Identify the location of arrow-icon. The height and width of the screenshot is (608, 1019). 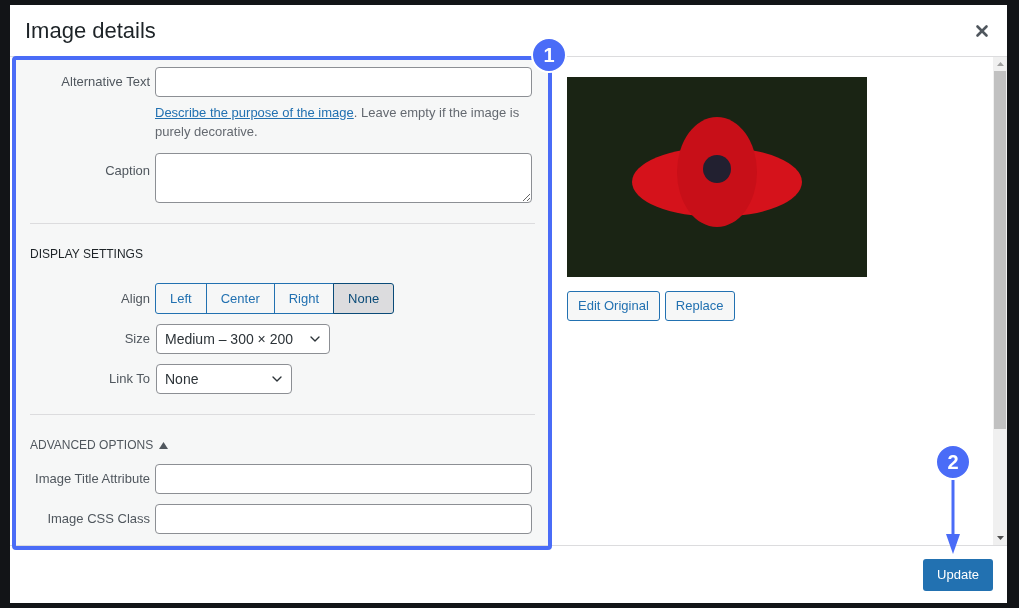
(953, 517).